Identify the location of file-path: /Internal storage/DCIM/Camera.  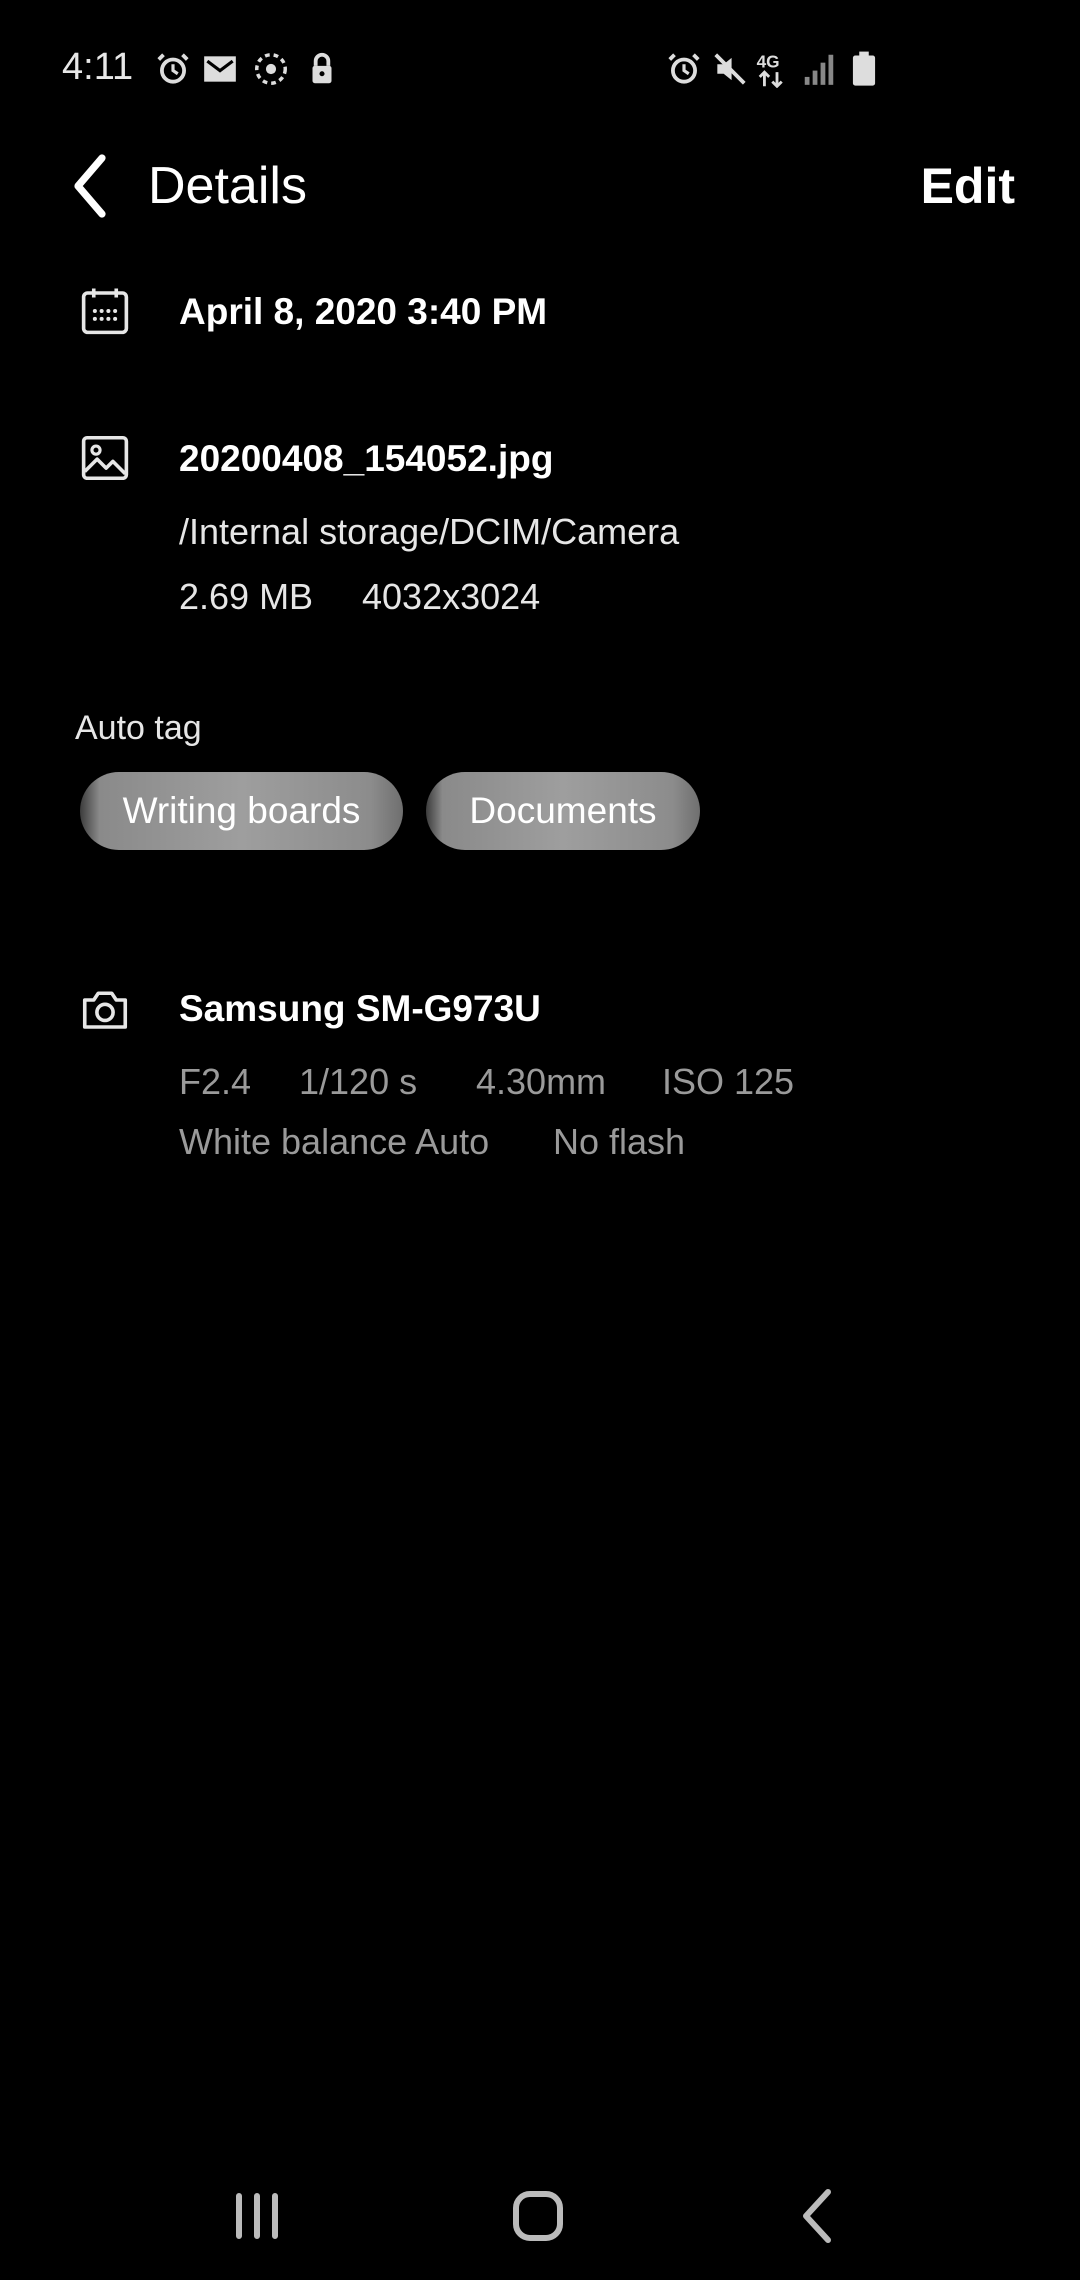
(429, 531).